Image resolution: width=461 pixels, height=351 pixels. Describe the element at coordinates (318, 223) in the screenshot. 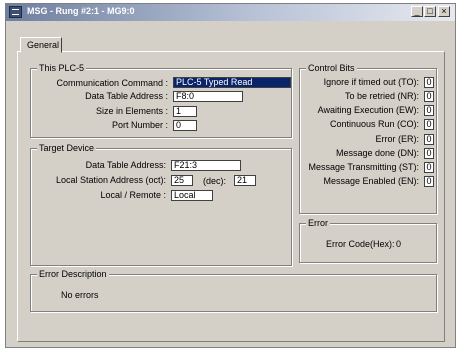

I see `error-legend: Error` at that location.